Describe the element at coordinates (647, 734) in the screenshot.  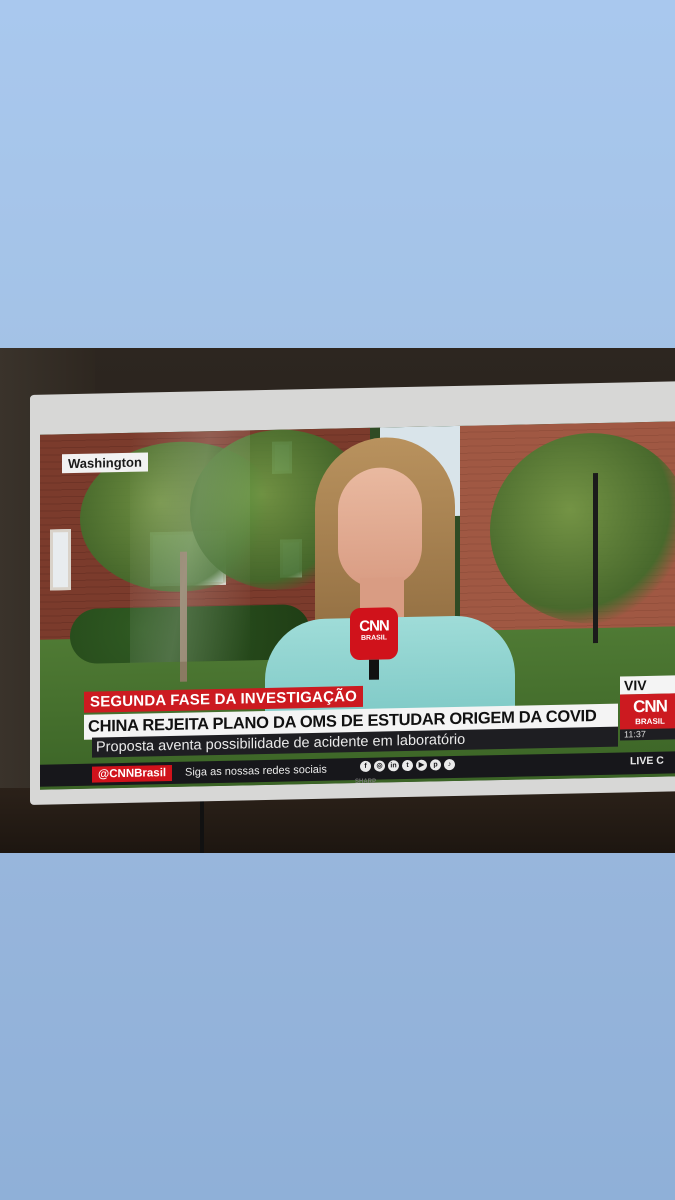
I see `clock: 11:37` at that location.